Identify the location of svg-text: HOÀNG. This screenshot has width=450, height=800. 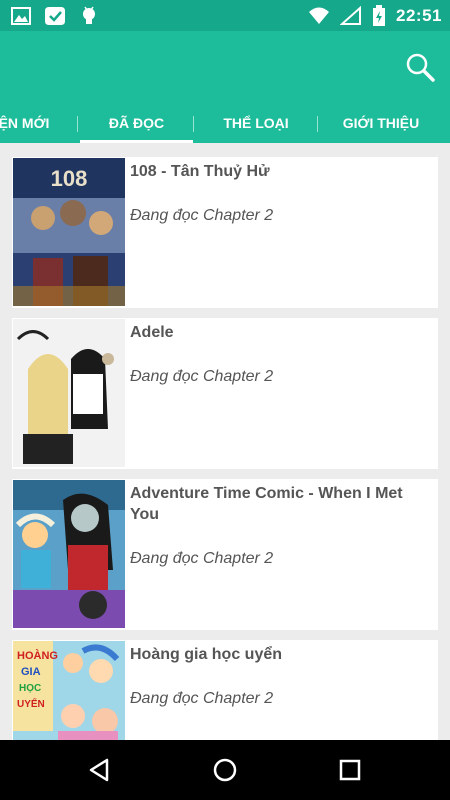
(37, 655).